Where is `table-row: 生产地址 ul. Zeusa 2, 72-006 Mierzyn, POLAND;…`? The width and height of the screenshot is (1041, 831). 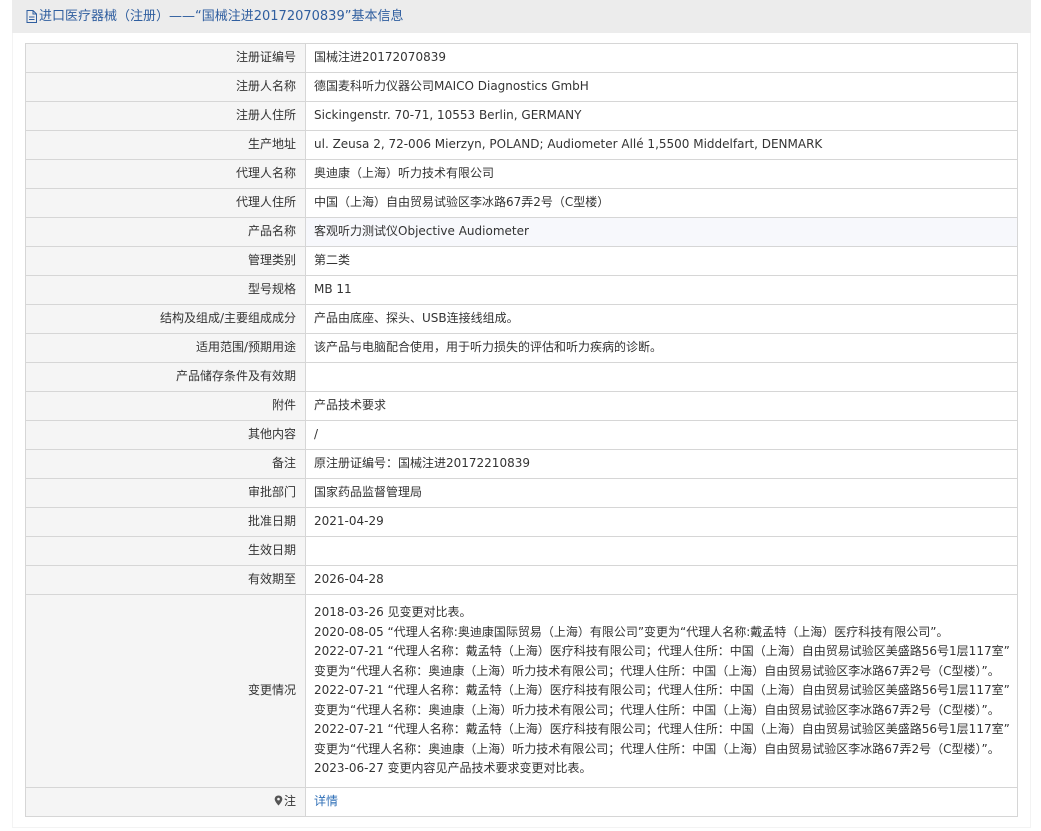 table-row: 生产地址 ul. Zeusa 2, 72-006 Mierzyn, POLAND;… is located at coordinates (521, 145).